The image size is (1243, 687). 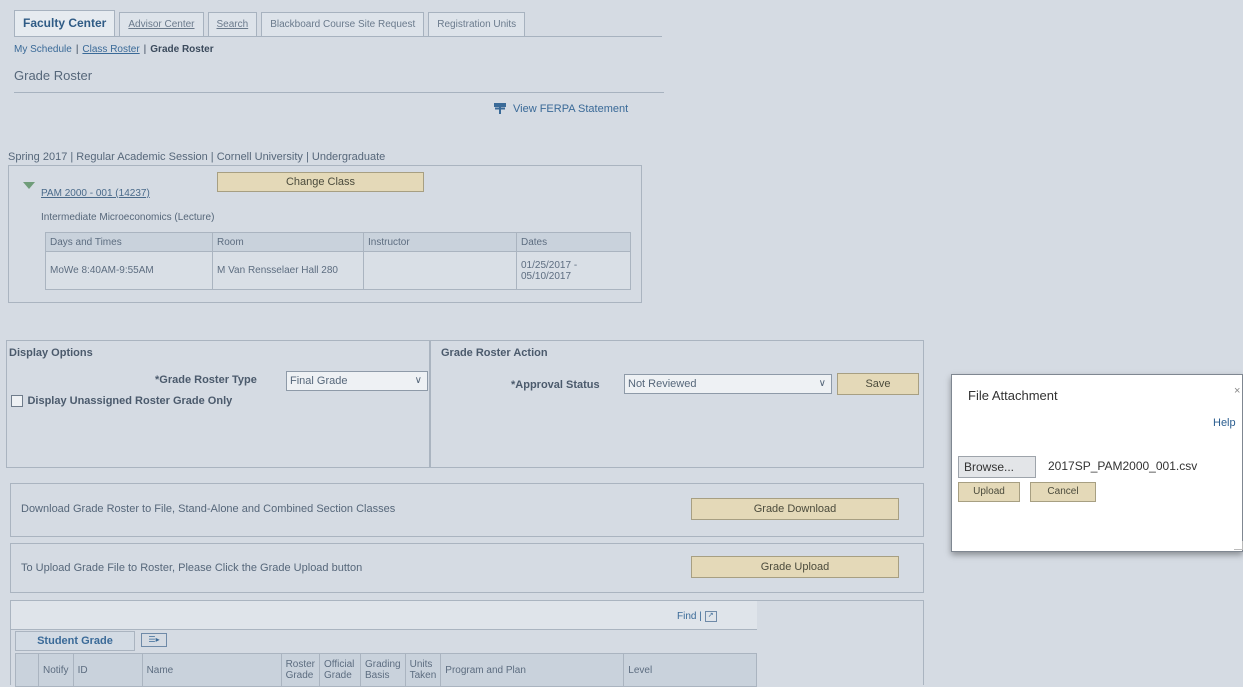 I want to click on close-icon: ×, so click(x=1237, y=391).